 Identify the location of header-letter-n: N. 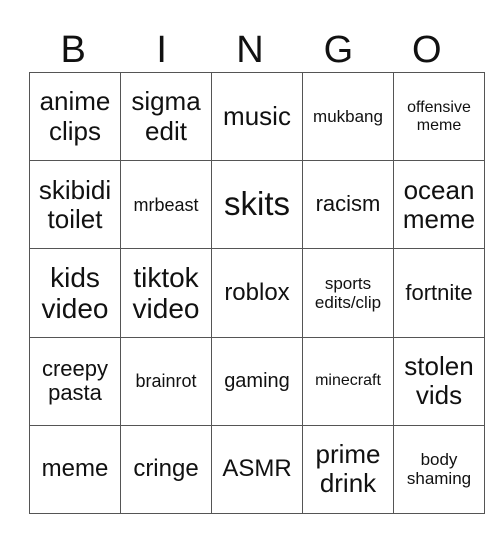
(250, 50).